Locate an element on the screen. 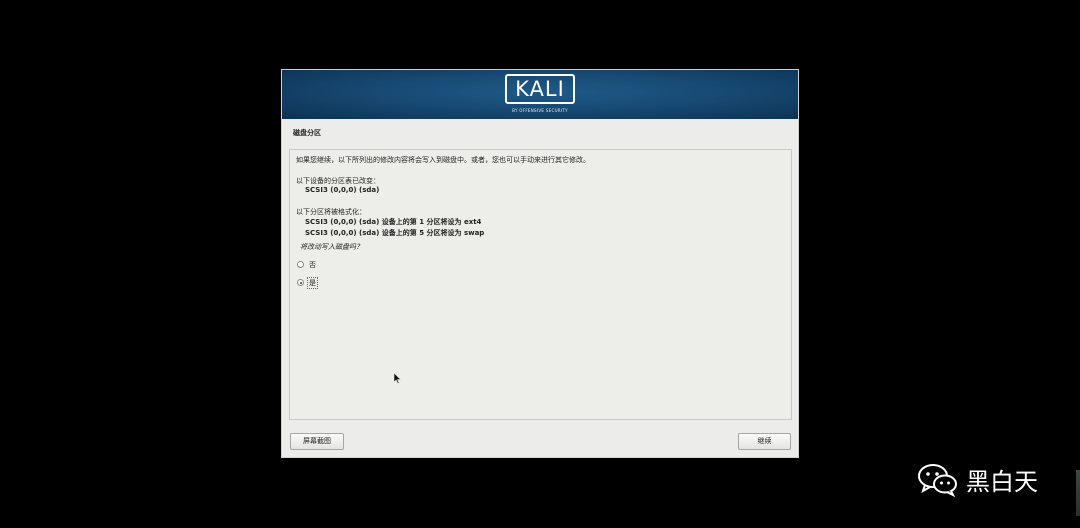 The height and width of the screenshot is (528, 1080). page-title: 磁盘分区 is located at coordinates (307, 133).